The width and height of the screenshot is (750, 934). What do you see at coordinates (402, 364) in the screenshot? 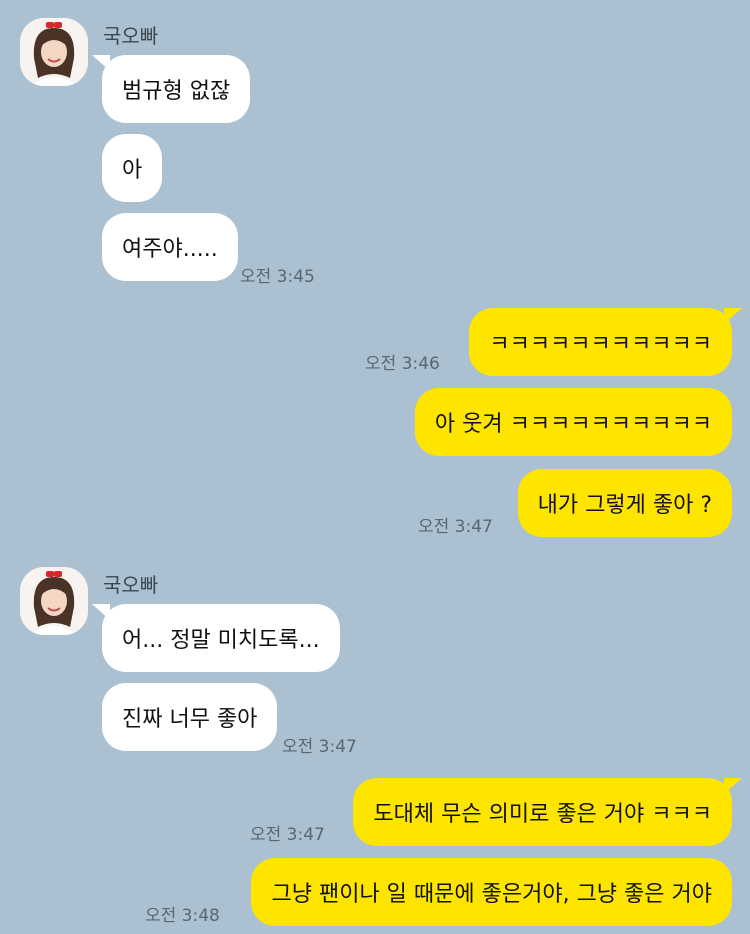
I see `message-timestamp: 오전 3:46` at bounding box center [402, 364].